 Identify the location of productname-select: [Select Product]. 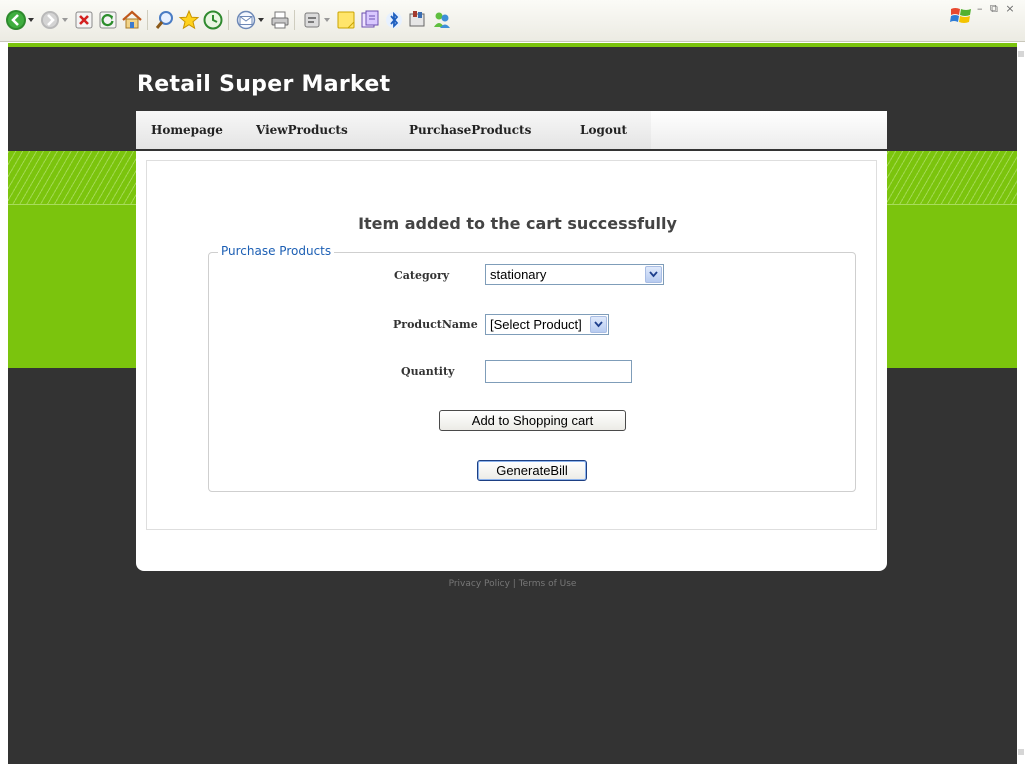
(547, 324).